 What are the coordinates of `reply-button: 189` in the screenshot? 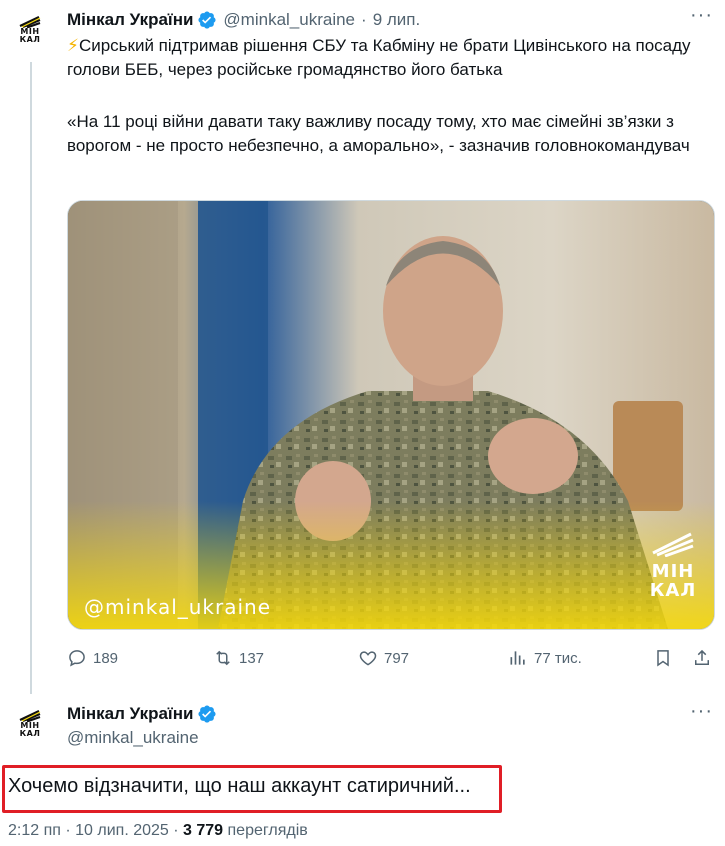 It's located at (92, 658).